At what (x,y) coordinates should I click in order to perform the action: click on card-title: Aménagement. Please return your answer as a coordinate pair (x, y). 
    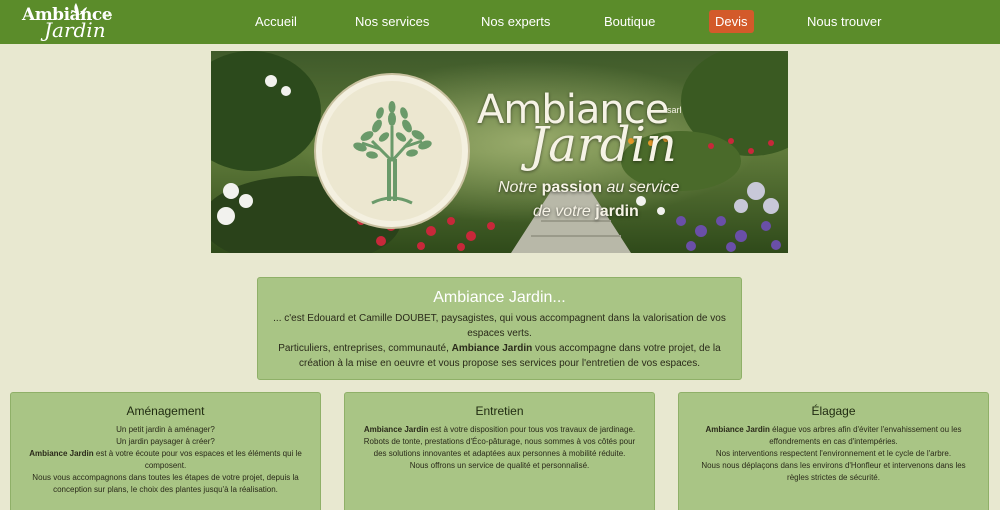
    Looking at the image, I should click on (165, 411).